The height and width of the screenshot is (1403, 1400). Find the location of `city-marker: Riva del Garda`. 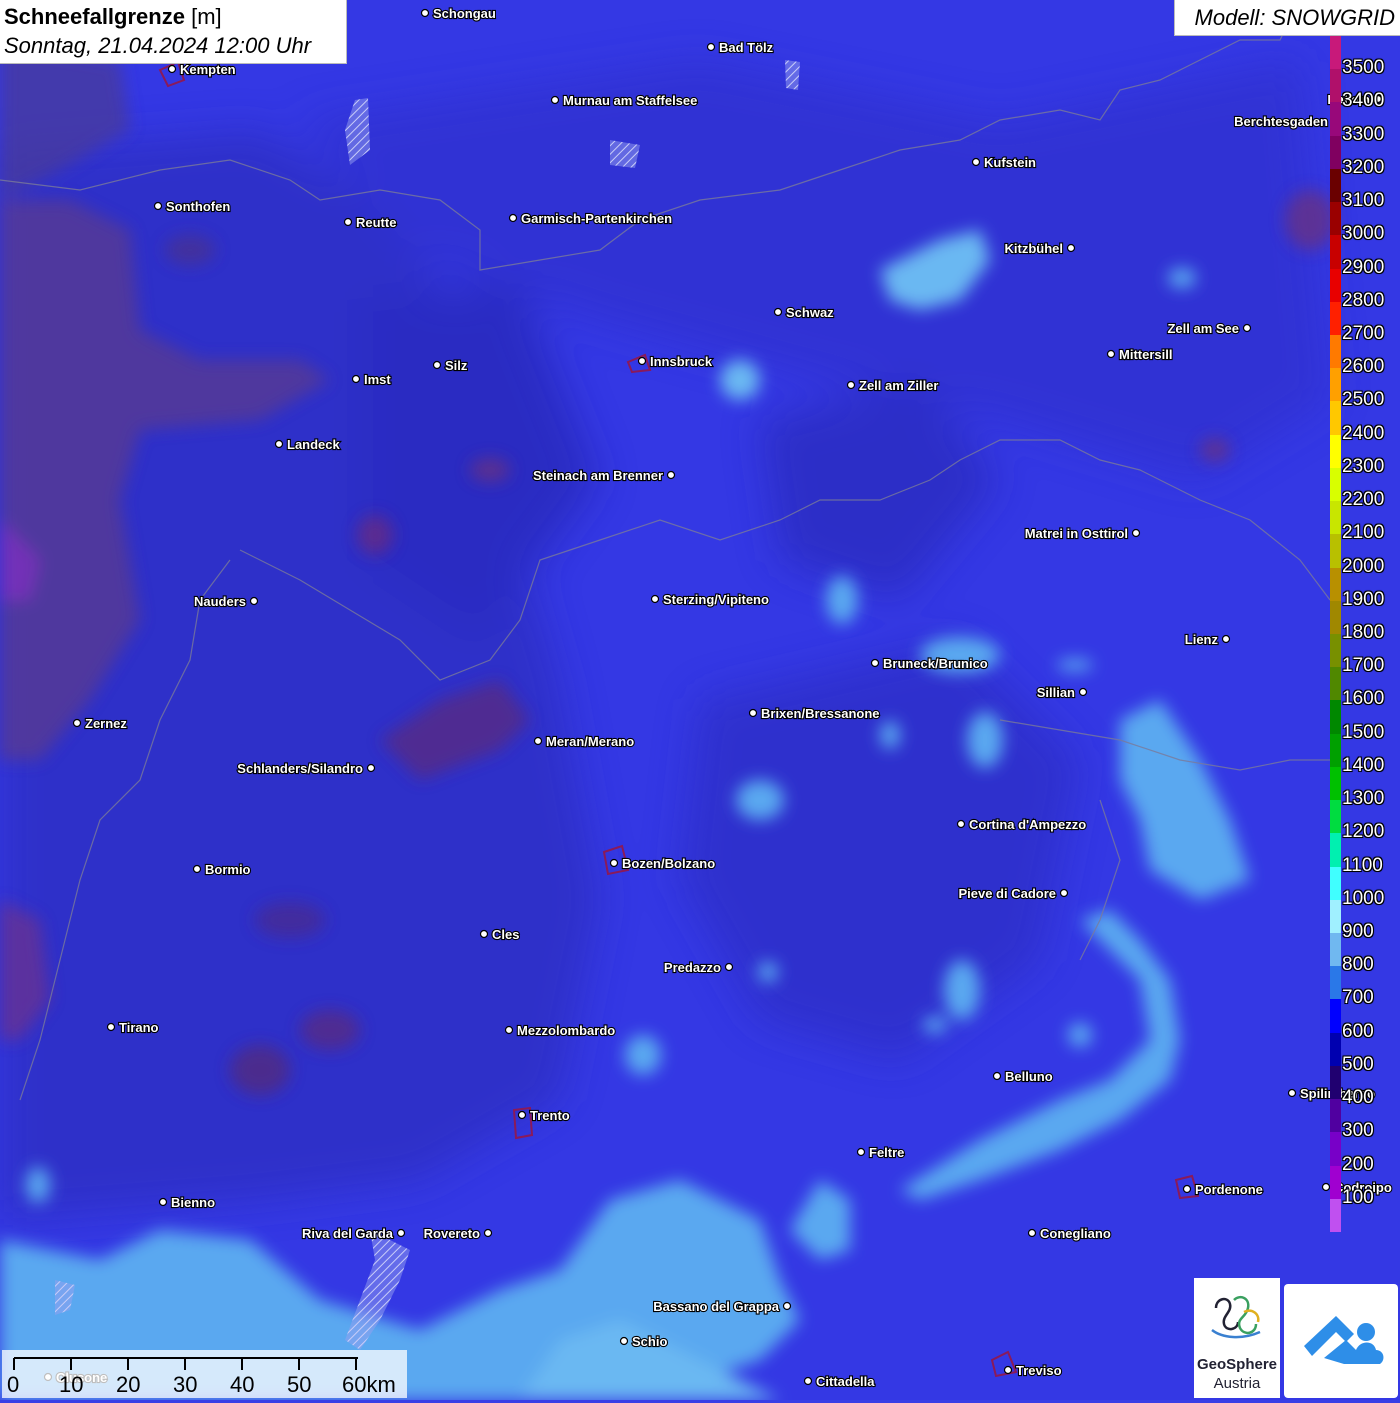

city-marker: Riva del Garda is located at coordinates (353, 1233).